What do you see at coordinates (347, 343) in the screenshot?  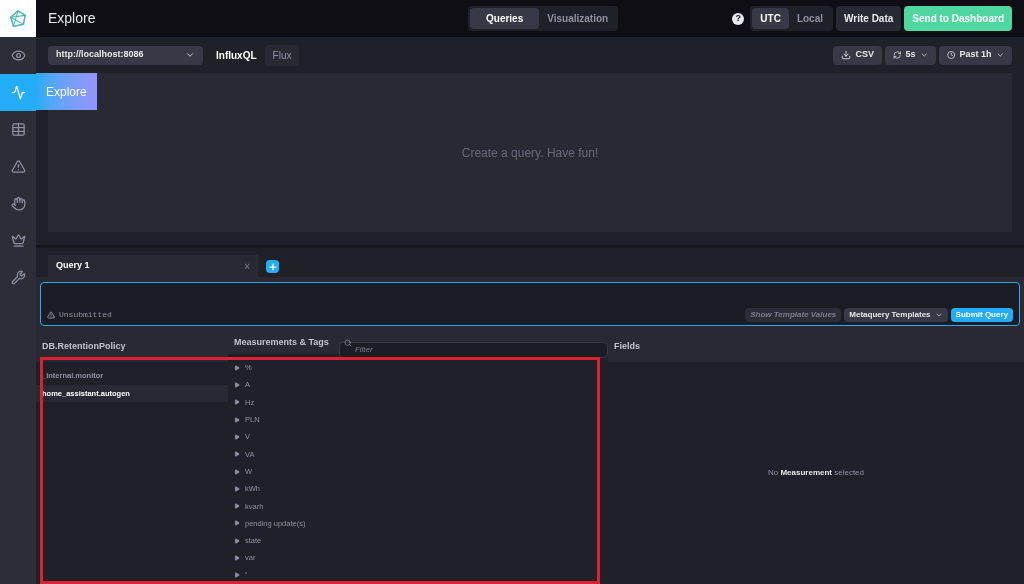 I see `search-icon` at bounding box center [347, 343].